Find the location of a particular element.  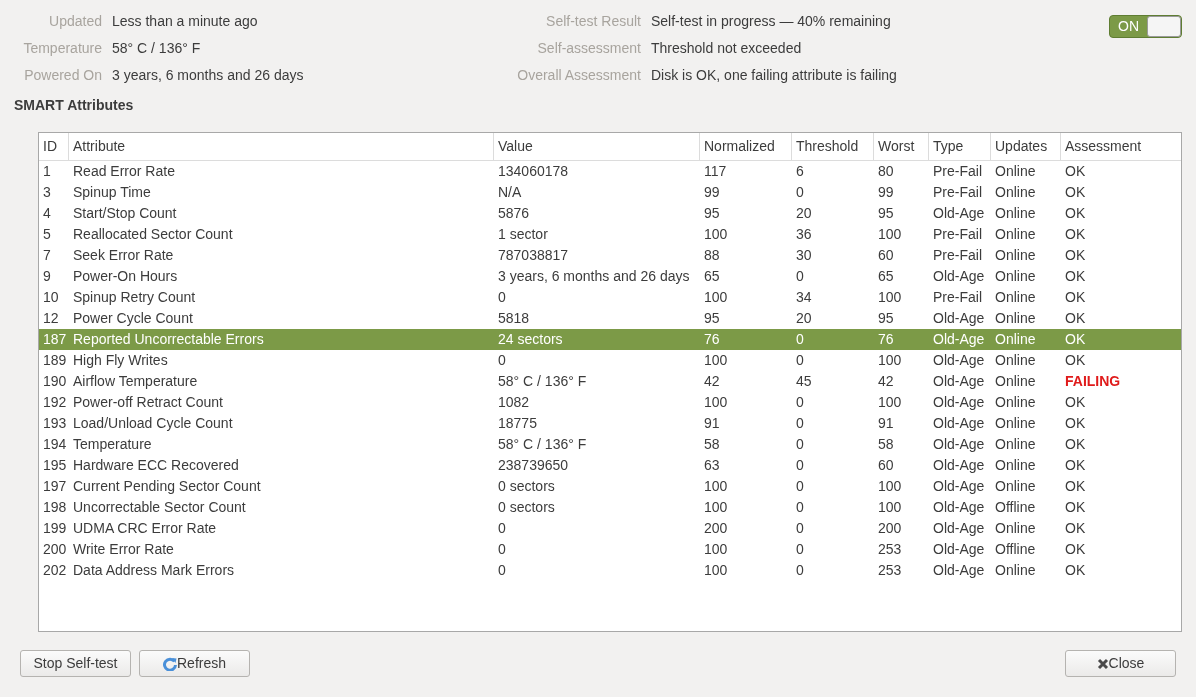

table-cell-text: Uncorrectable Sector Count is located at coordinates (159, 507).